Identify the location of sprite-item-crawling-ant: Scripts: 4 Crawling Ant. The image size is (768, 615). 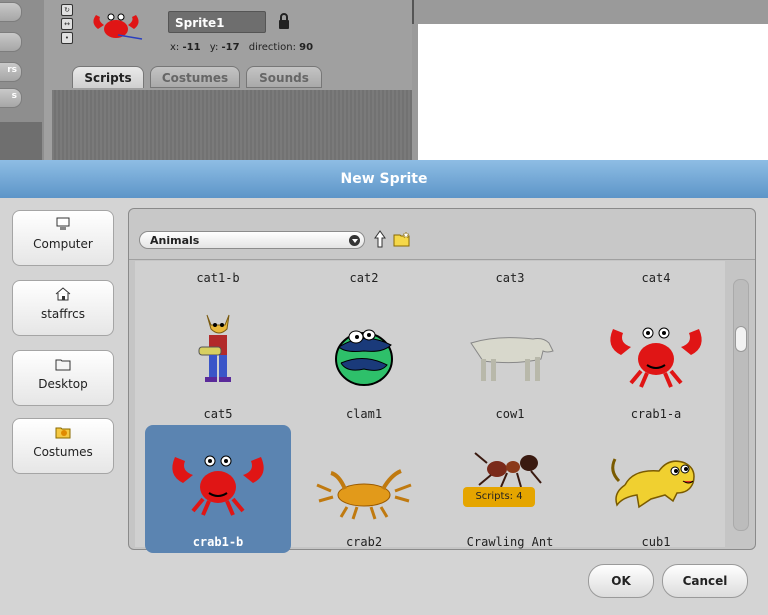
(510, 489).